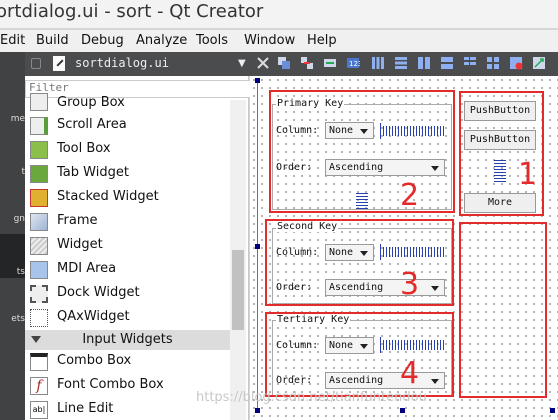 This screenshot has height=420, width=558. What do you see at coordinates (39, 198) in the screenshot?
I see `stacked-widget-icon` at bounding box center [39, 198].